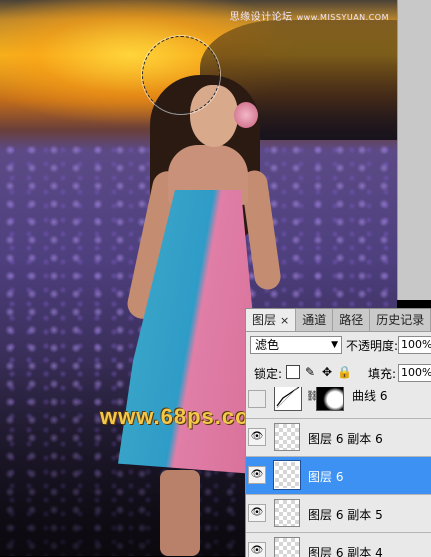 This screenshot has height=557, width=431. What do you see at coordinates (310, 372) in the screenshot?
I see `lock-brush-icon: ✎` at bounding box center [310, 372].